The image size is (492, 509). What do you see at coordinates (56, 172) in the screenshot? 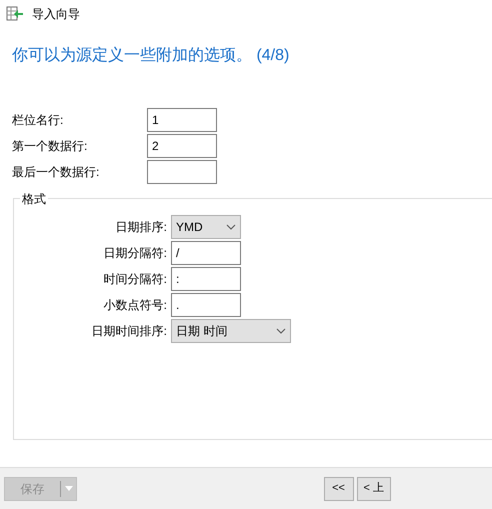
I see `field-label: 最后一个数据行:` at bounding box center [56, 172].